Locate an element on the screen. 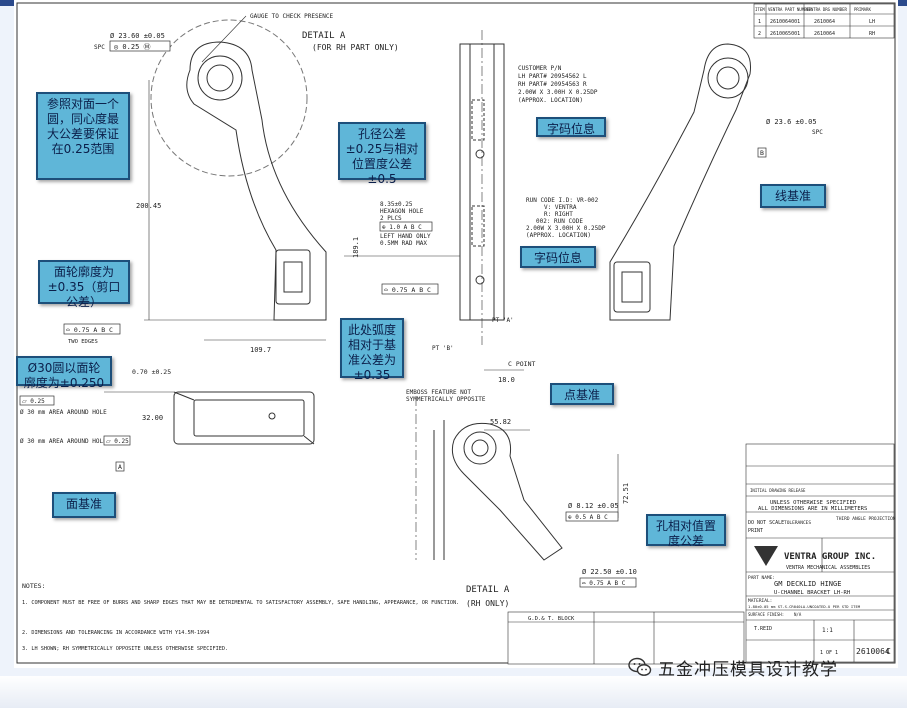 This screenshot has height=708, width=907. watermark: 五金冲压模具设计教学 is located at coordinates (763, 667).